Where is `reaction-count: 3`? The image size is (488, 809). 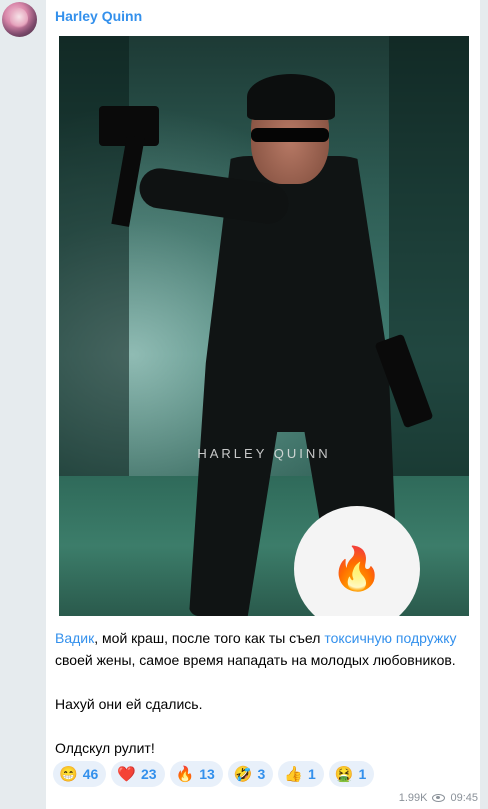 reaction-count: 3 is located at coordinates (261, 774).